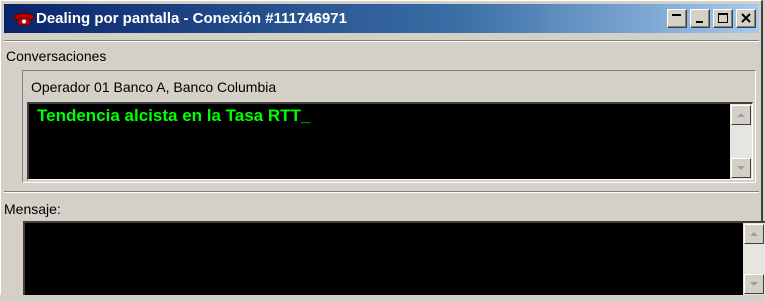 The image size is (765, 302). I want to click on close-icon, so click(746, 18).